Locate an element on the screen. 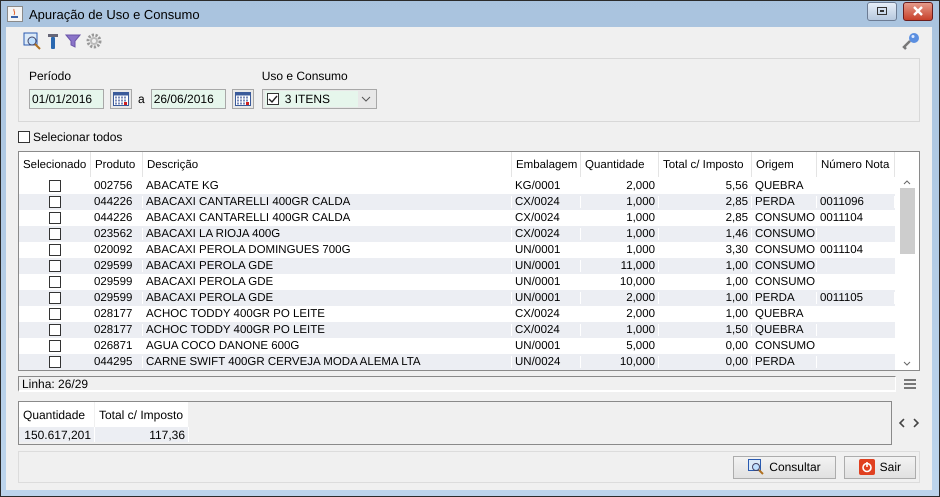 The height and width of the screenshot is (497, 940). close-icon is located at coordinates (918, 11).